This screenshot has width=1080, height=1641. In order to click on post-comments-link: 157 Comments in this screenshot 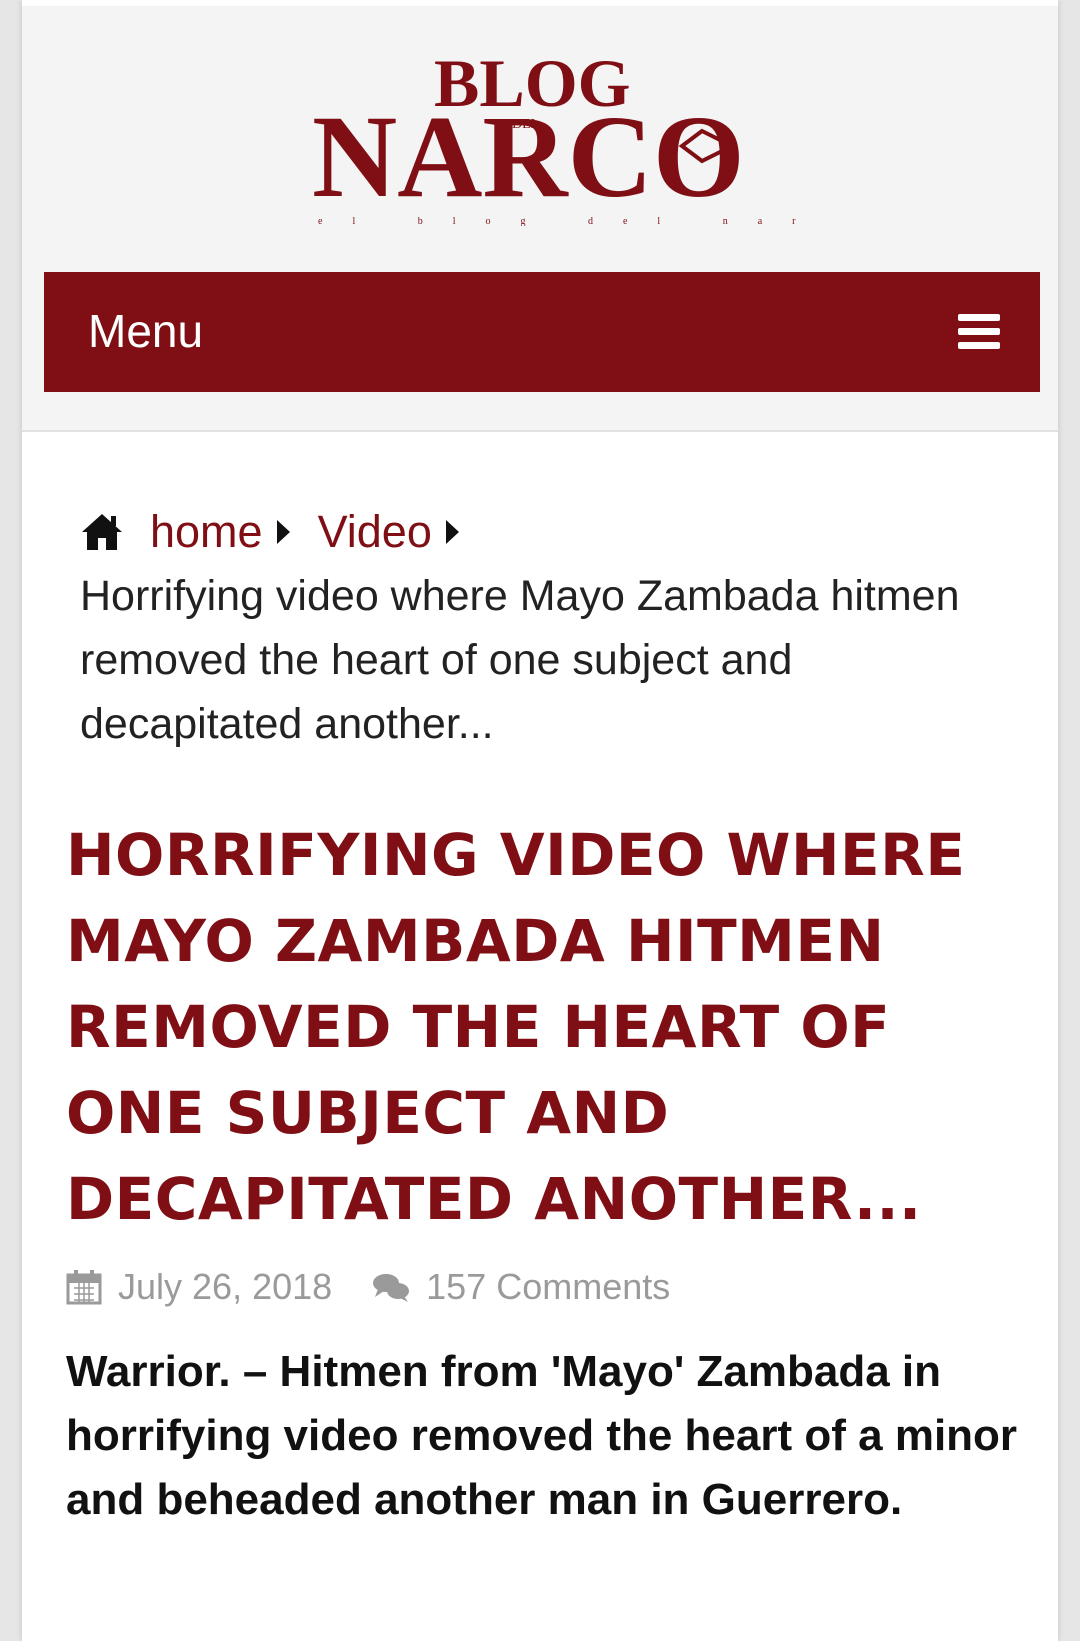, I will do `click(548, 1287)`.